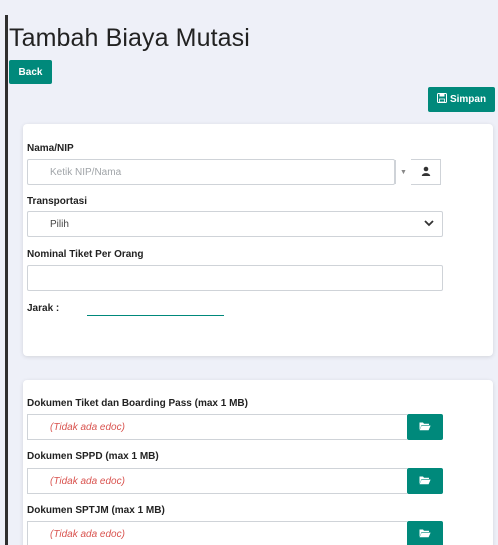 This screenshot has height=545, width=498. What do you see at coordinates (429, 224) in the screenshot?
I see `chevron-down-icon` at bounding box center [429, 224].